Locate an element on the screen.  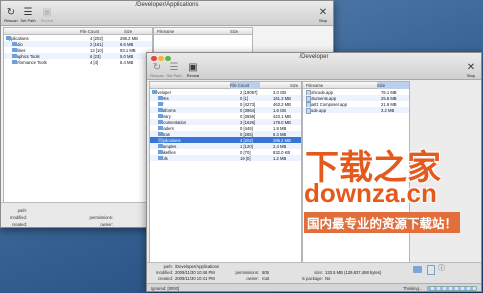
tree-row-name: ▶Documentation is located at coordinates (172, 122).